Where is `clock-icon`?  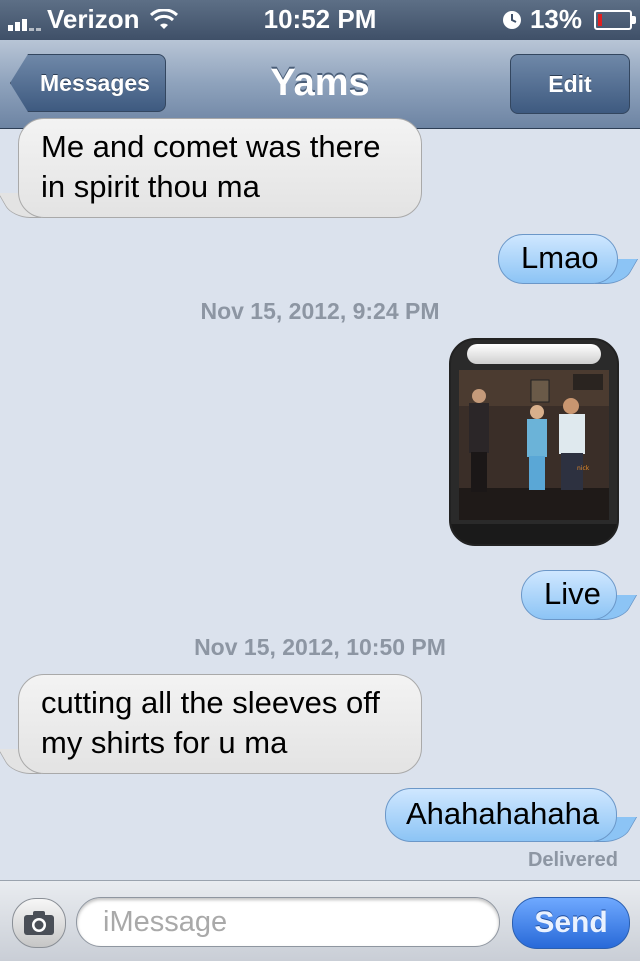
clock-icon is located at coordinates (511, 19).